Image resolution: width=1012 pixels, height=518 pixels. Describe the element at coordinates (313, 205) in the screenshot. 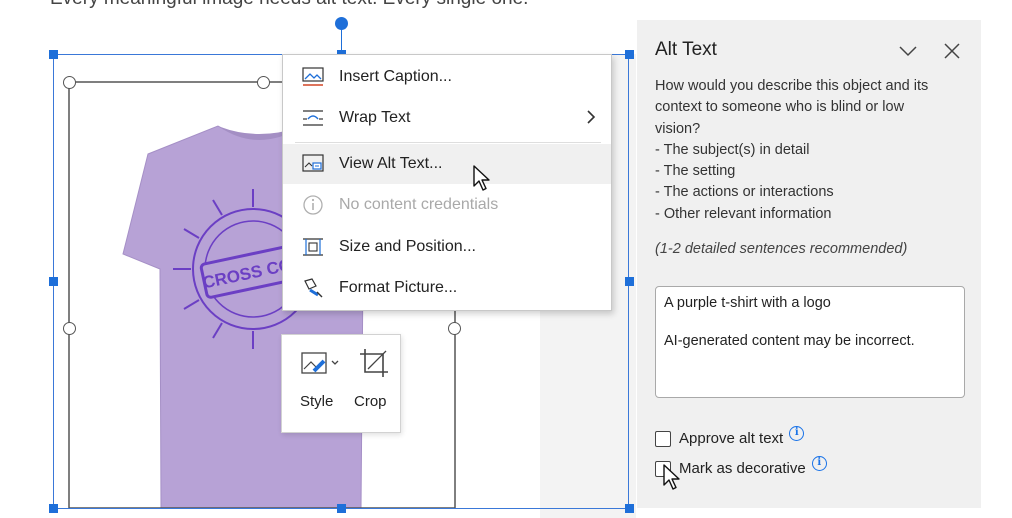

I see `info-icon` at that location.